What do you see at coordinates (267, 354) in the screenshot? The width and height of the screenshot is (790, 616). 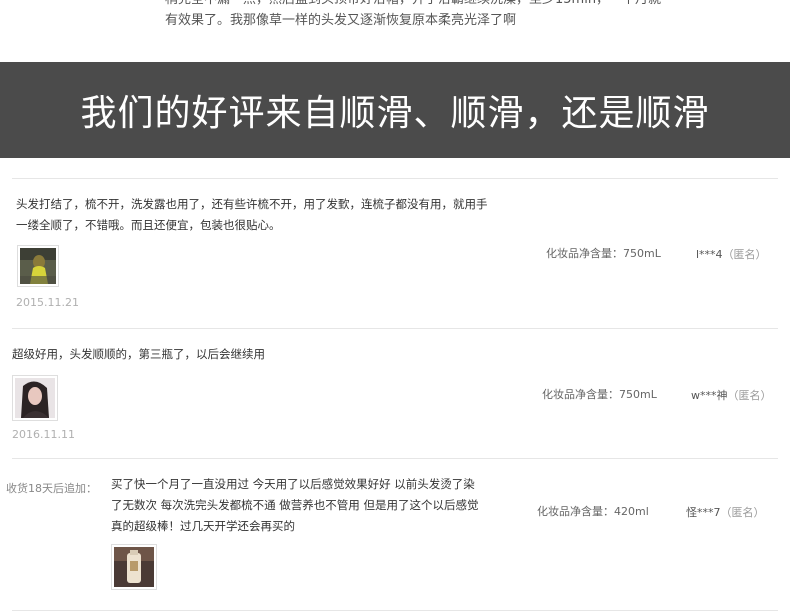 I see `review-2-text: 超级好用，头发顺顺的，第三瓶了，以后会继续用` at bounding box center [267, 354].